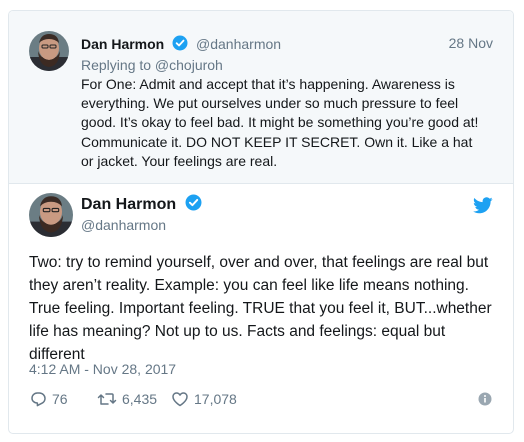  I want to click on retweet-button: 6,435, so click(127, 399).